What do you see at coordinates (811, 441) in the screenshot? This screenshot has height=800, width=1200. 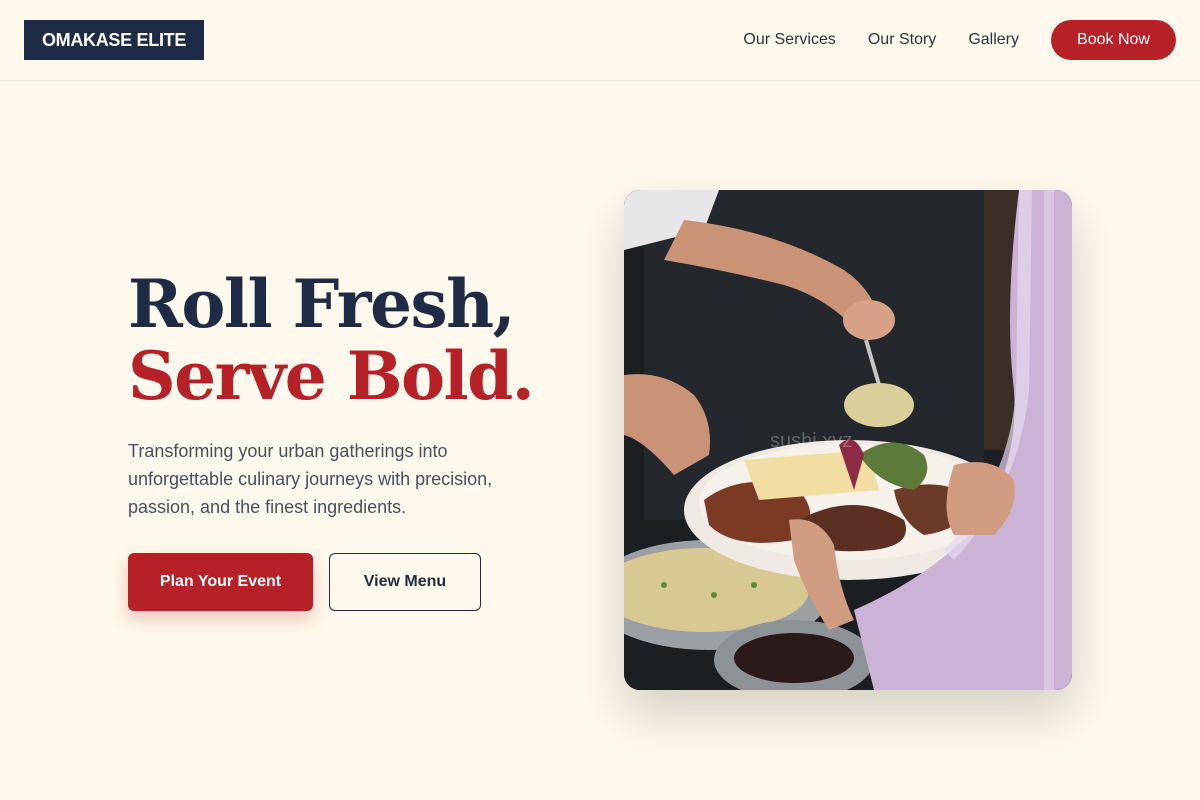 I see `image-watermark: sushi.xyz` at bounding box center [811, 441].